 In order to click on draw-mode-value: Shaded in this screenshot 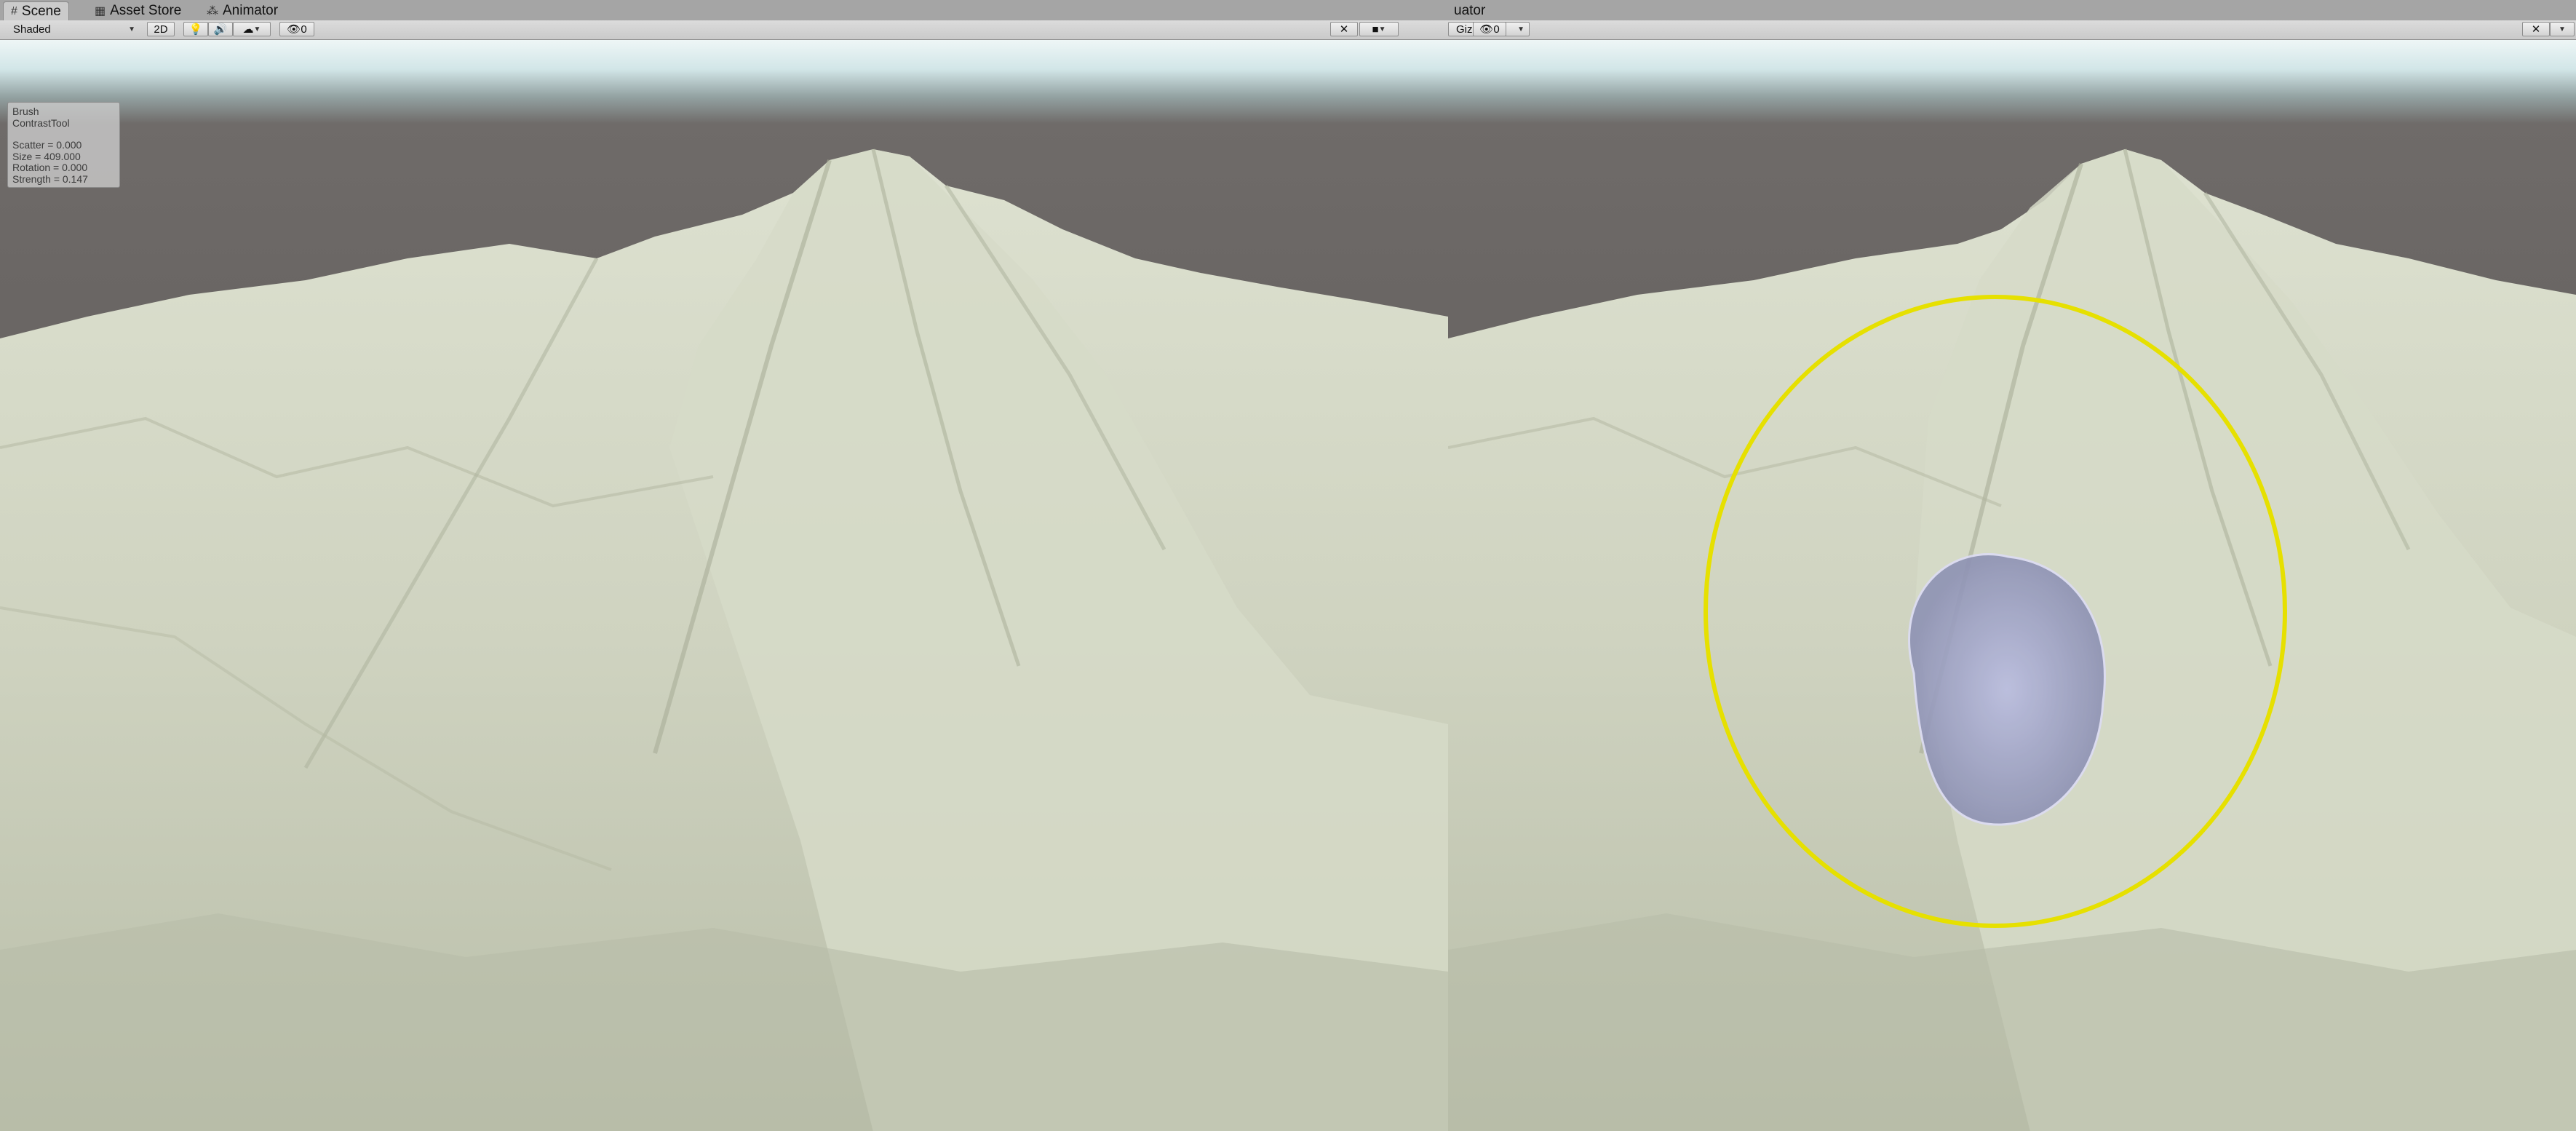, I will do `click(32, 29)`.